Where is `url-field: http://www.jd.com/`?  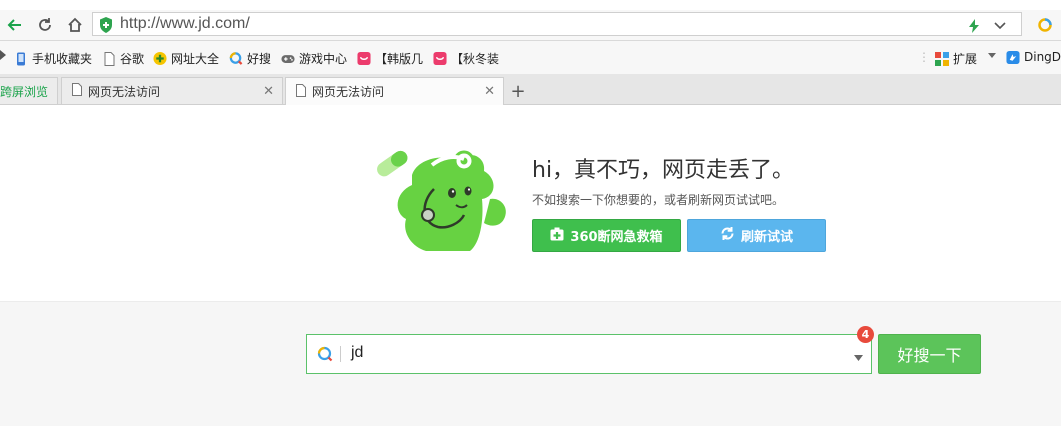
url-field: http://www.jd.com/ is located at coordinates (557, 24).